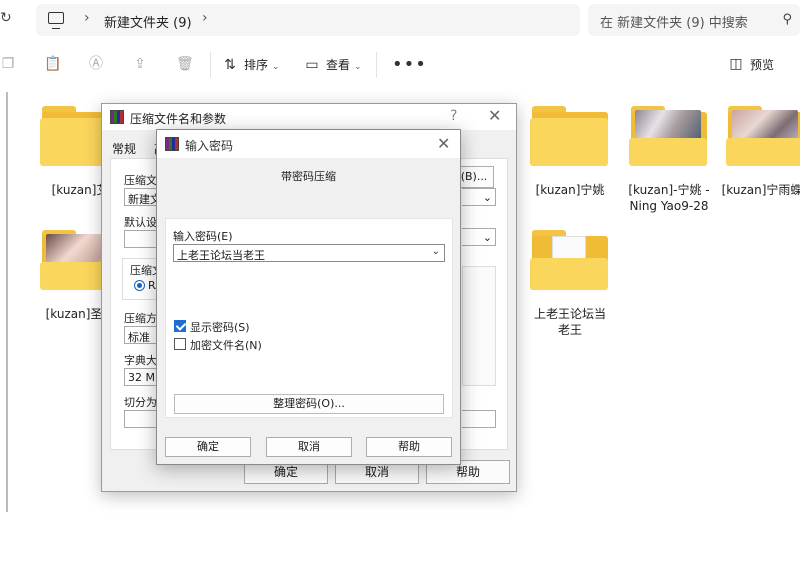 This screenshot has height=563, width=800. What do you see at coordinates (230, 65) in the screenshot?
I see `sort-icon: ⇅` at bounding box center [230, 65].